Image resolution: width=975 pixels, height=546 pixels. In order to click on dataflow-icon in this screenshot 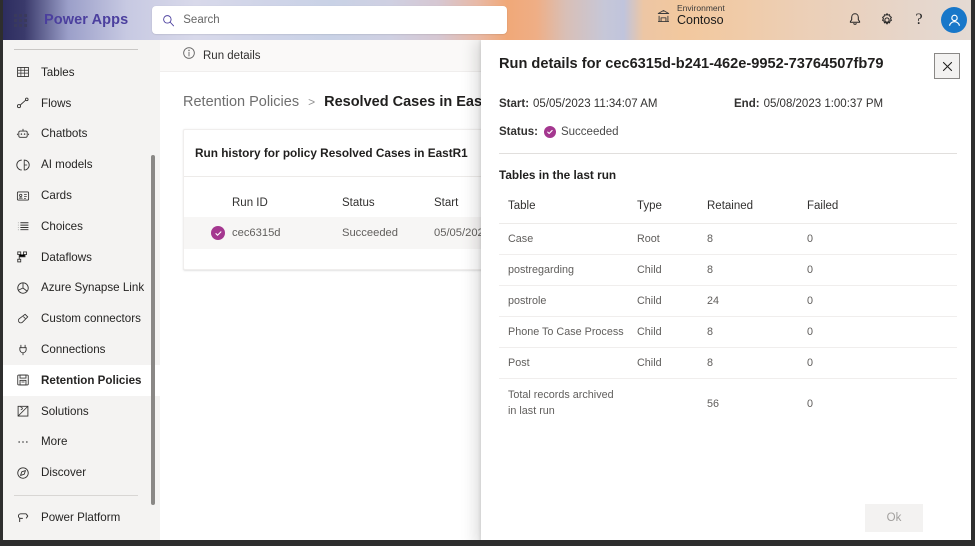, I will do `click(23, 257)`.